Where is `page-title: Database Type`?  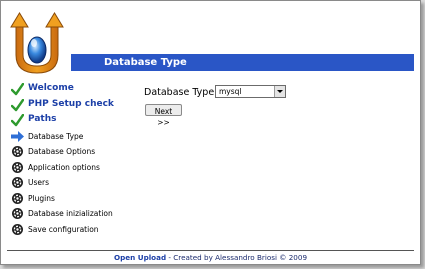 page-title: Database Type is located at coordinates (242, 62).